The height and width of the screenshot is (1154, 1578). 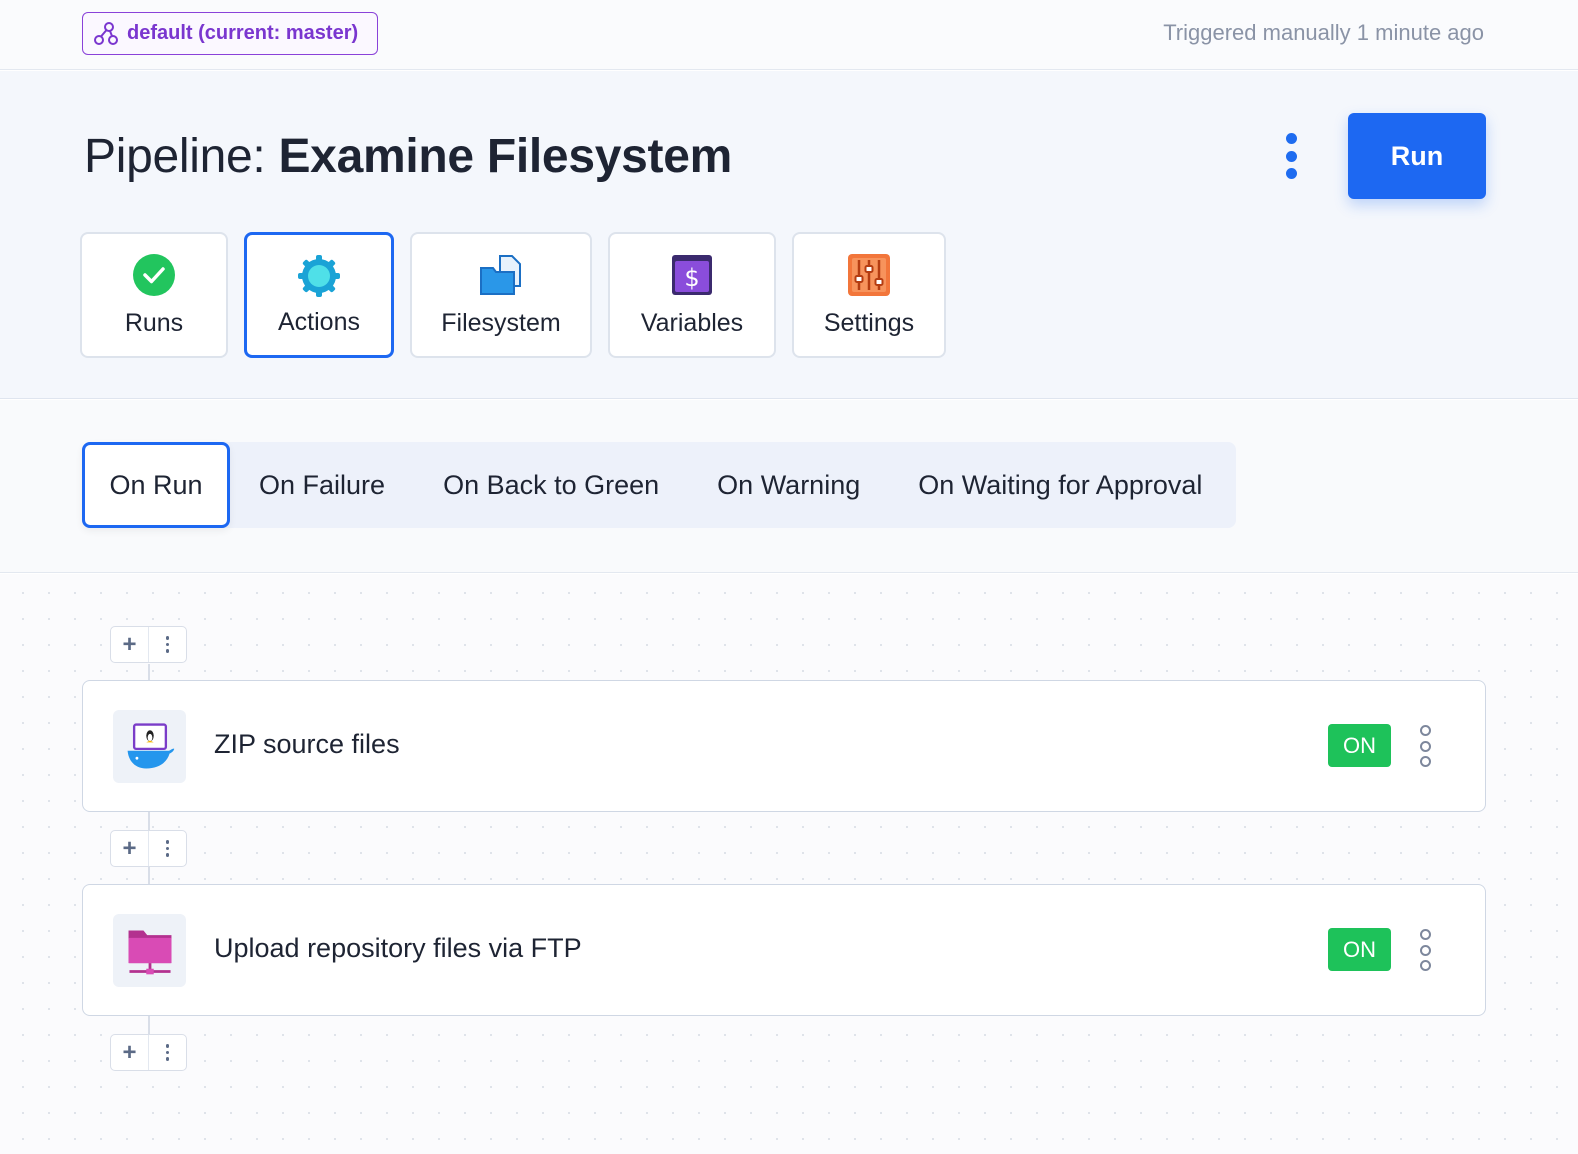 What do you see at coordinates (243, 33) in the screenshot?
I see `branch-label: default (current: master)` at bounding box center [243, 33].